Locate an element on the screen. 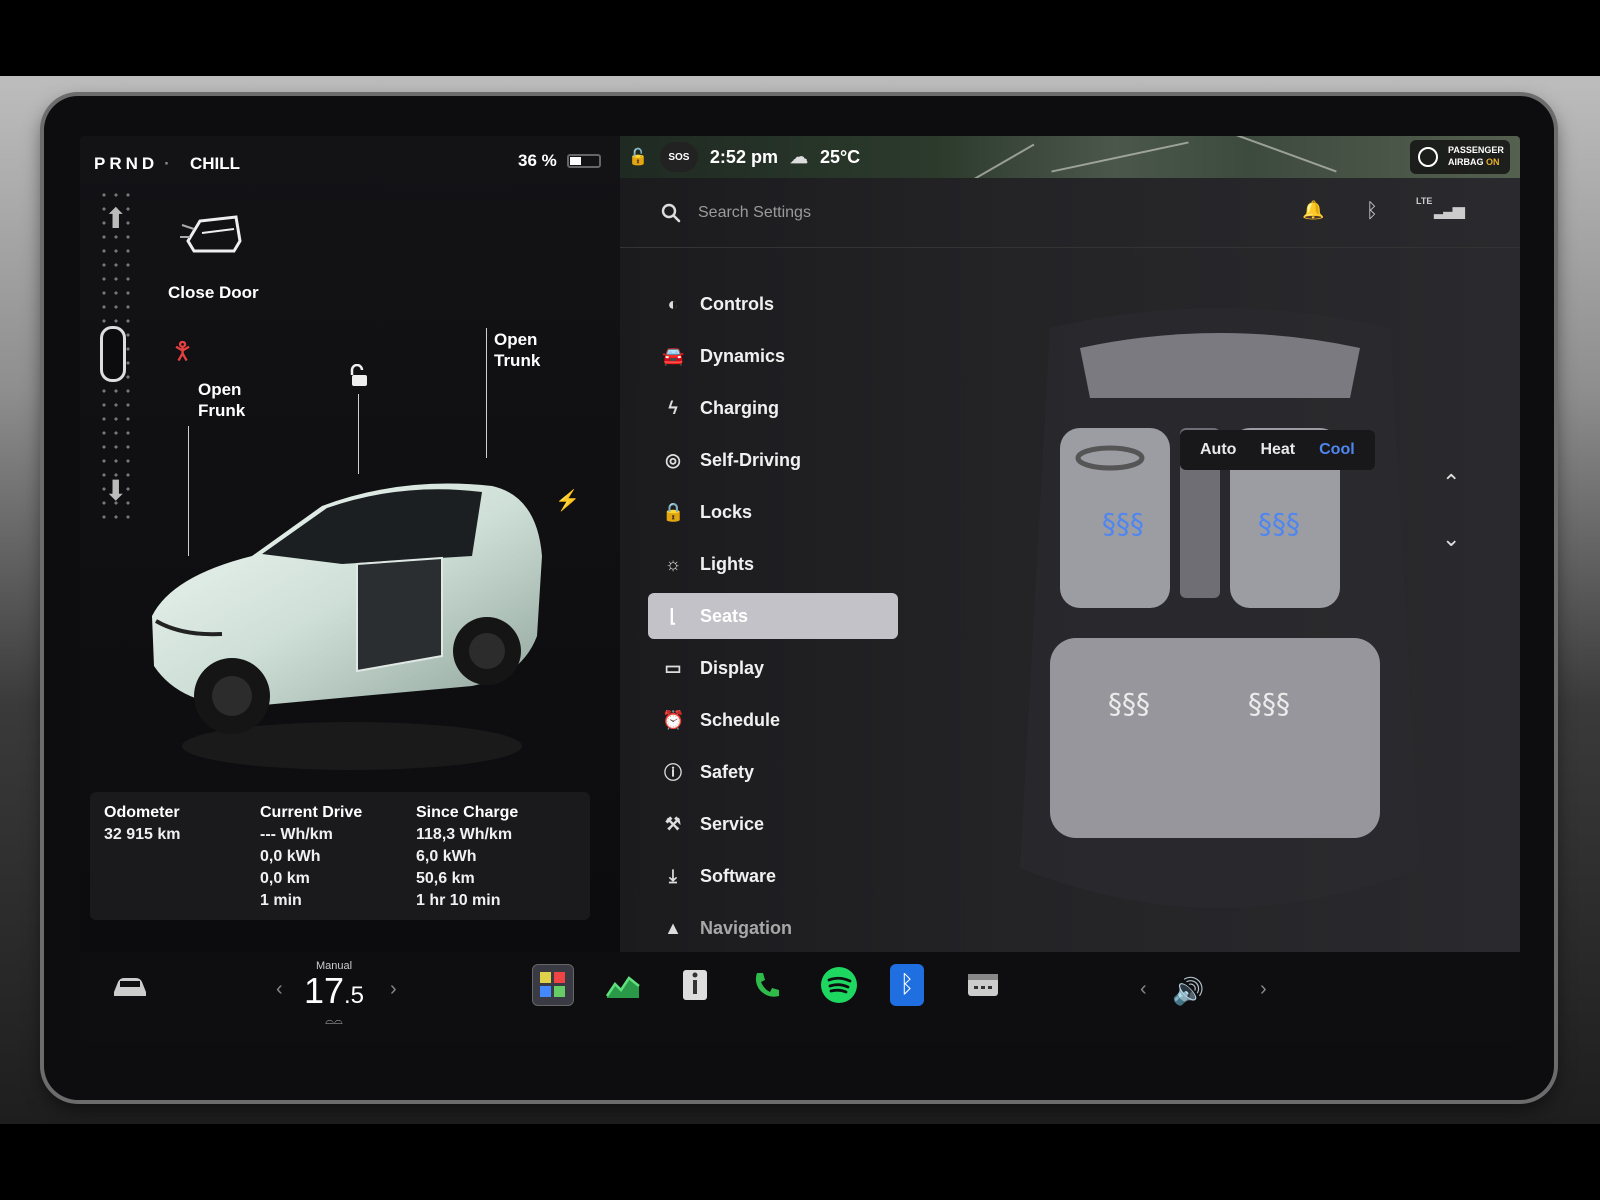 This screenshot has height=1200, width=1600. since-charge-energy: 6,0 kWh is located at coordinates (446, 856).